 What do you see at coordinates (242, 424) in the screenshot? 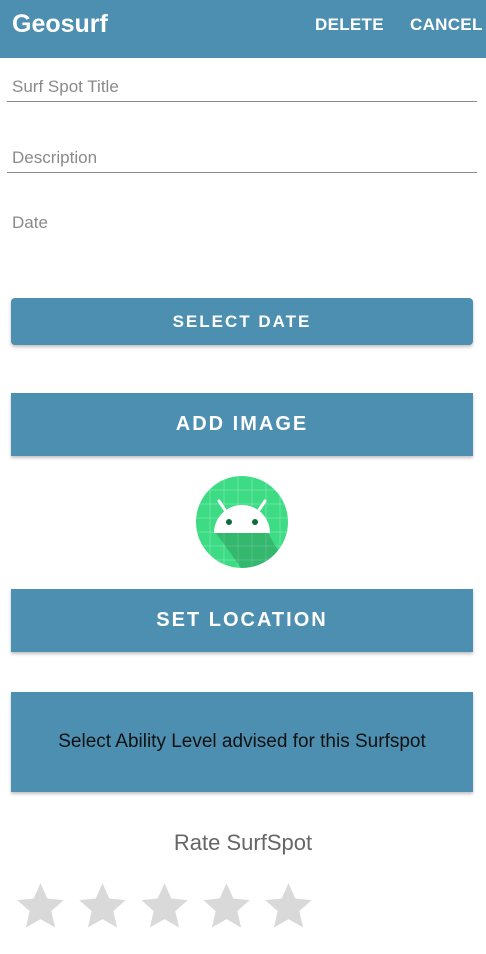
I see `add-image-button: ADD IMAGE` at bounding box center [242, 424].